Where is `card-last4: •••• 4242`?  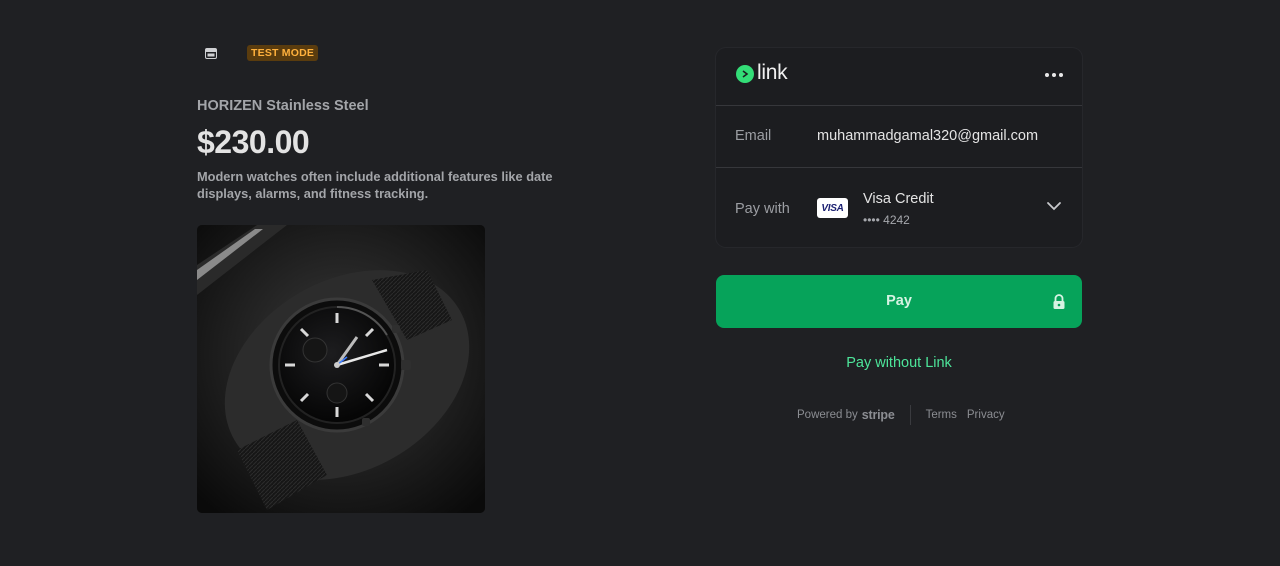 card-last4: •••• 4242 is located at coordinates (886, 220).